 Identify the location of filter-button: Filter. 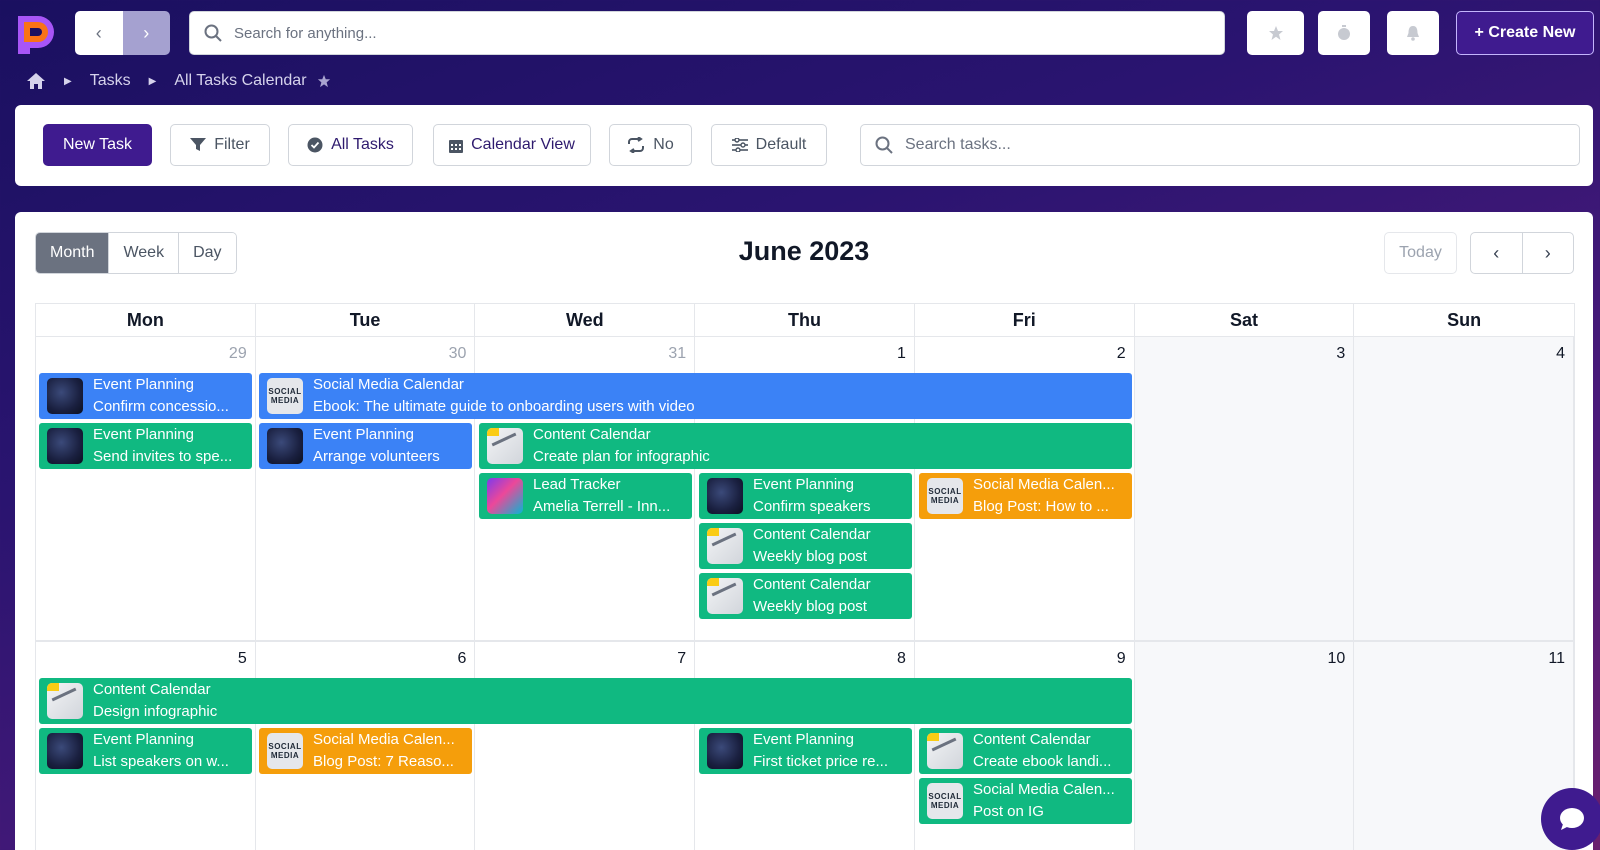
(220, 145).